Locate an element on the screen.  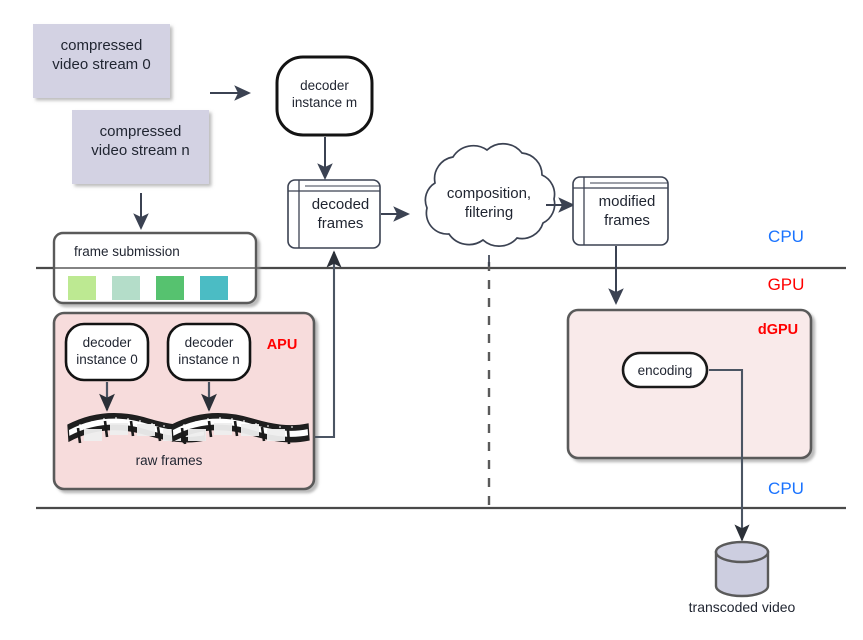
decoder-instance-m-shape is located at coordinates (324, 96).